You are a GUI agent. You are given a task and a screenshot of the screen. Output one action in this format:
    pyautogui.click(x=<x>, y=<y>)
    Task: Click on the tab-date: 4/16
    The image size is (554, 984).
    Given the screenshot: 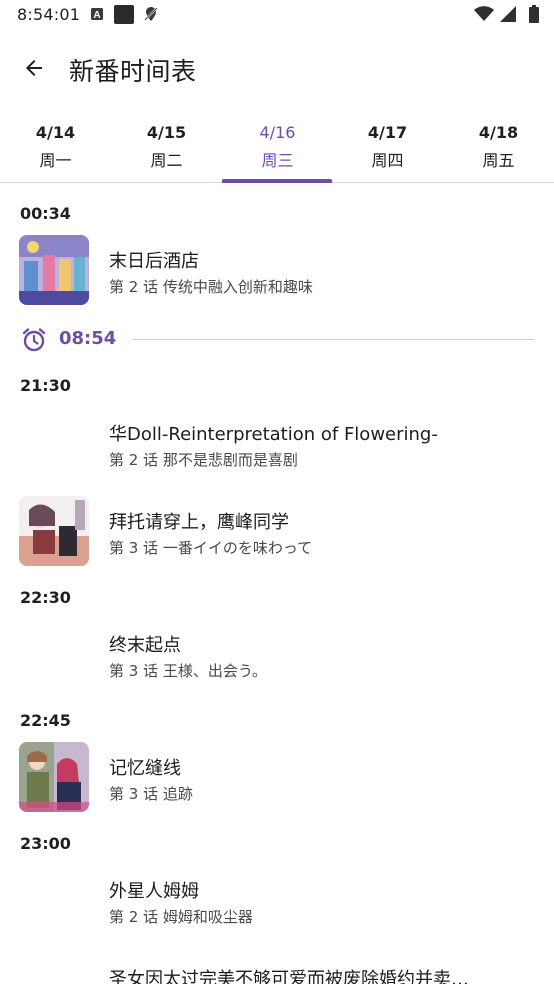 What is the action you would take?
    pyautogui.click(x=277, y=132)
    